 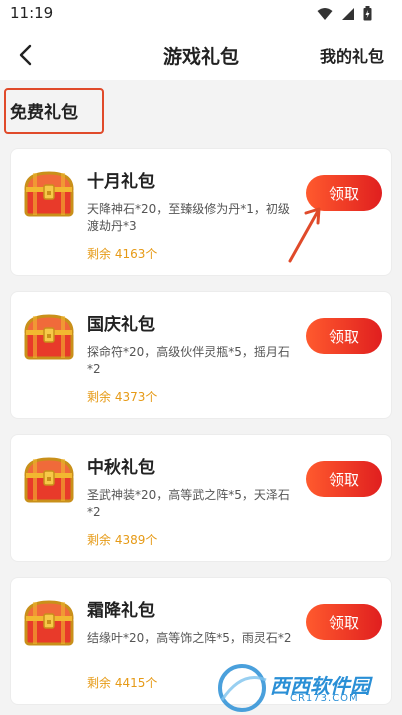 I want to click on my-gifts-link: 我的礼包, so click(x=352, y=55).